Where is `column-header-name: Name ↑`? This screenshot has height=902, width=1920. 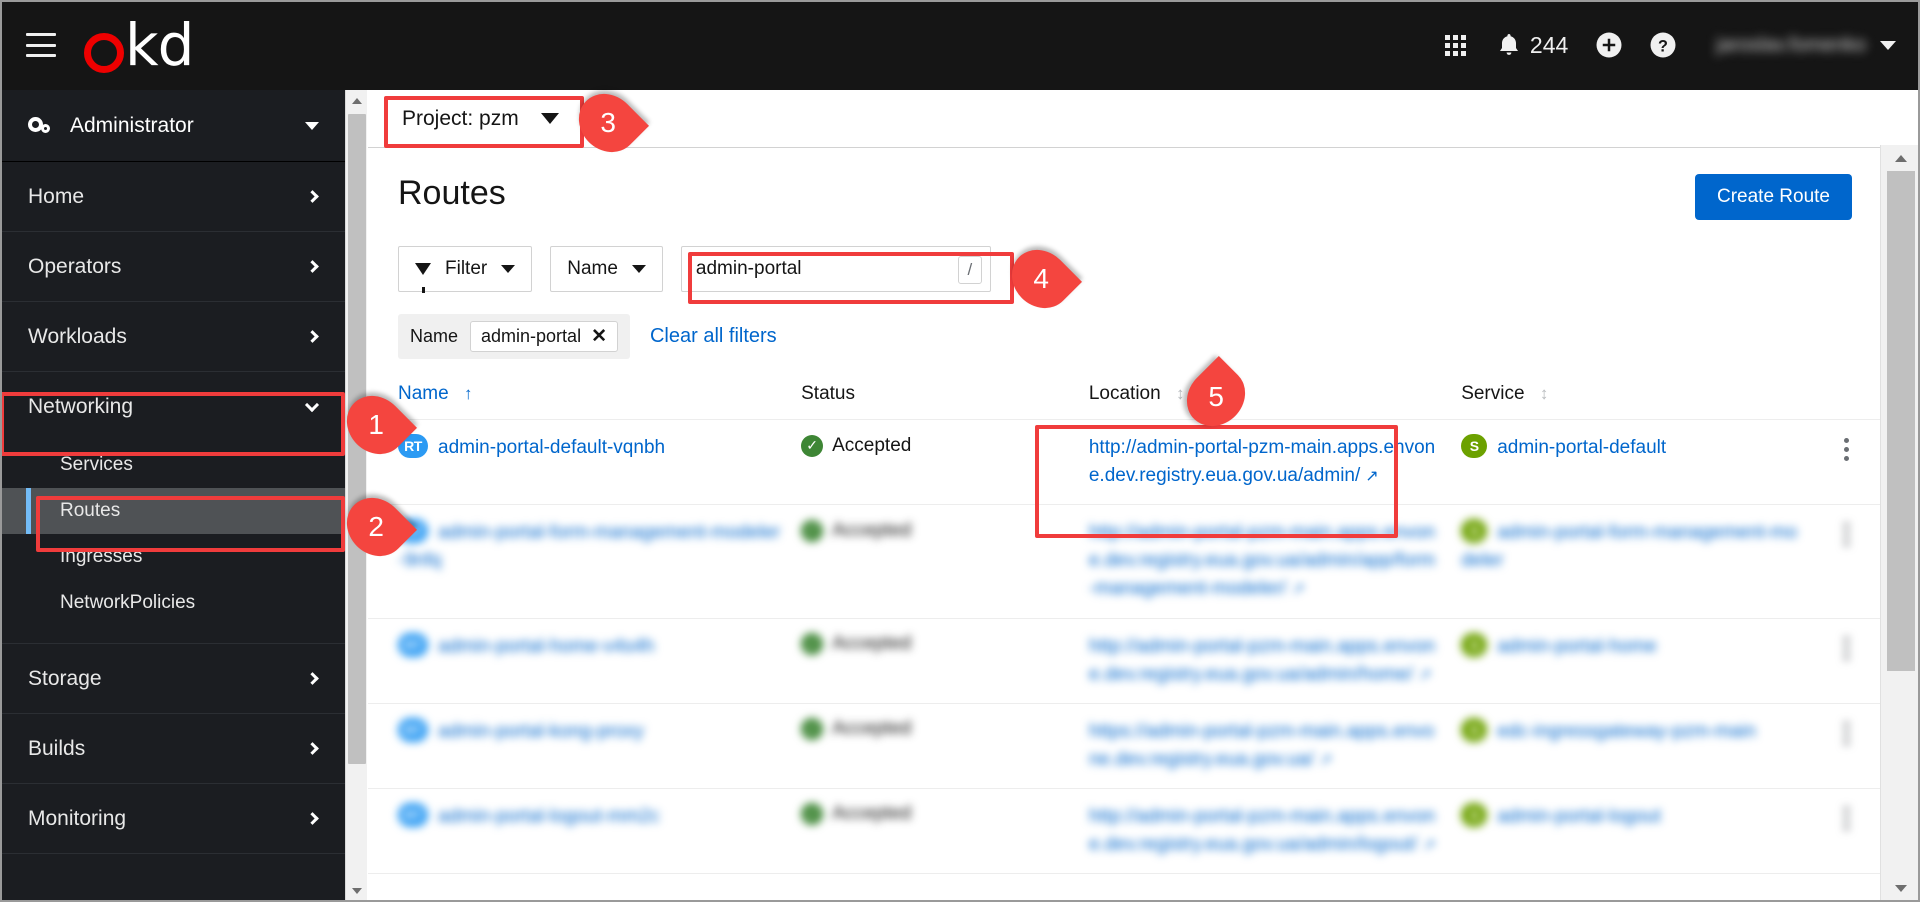
column-header-name: Name ↑ is located at coordinates (580, 398).